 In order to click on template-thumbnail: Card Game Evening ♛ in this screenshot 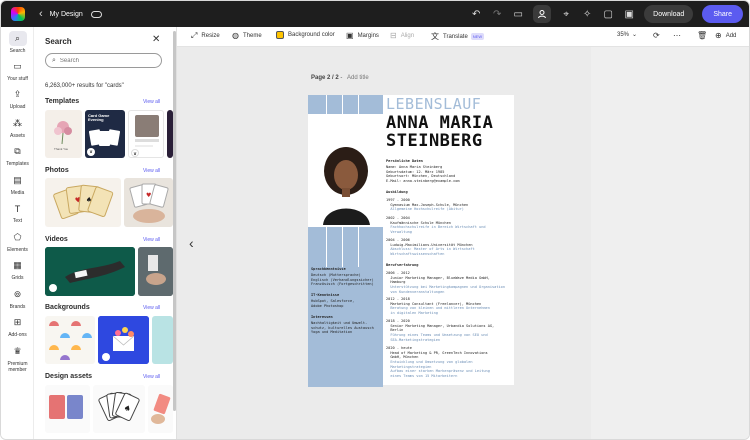, I will do `click(105, 134)`.